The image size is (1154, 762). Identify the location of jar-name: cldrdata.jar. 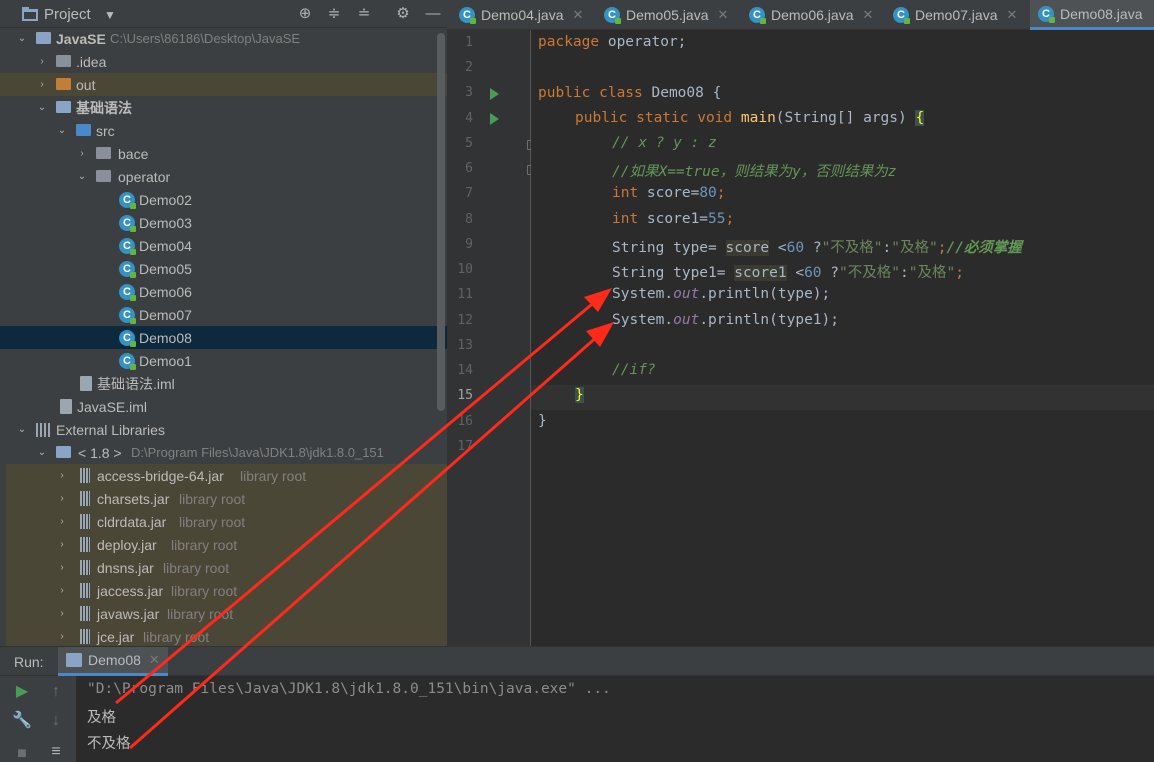
(132, 521).